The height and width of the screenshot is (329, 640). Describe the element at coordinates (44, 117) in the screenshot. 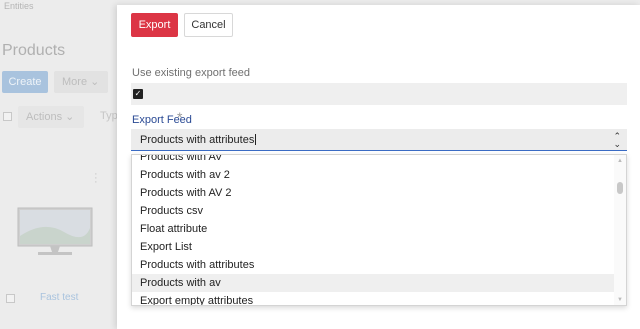

I see `actions-label: Actions` at that location.